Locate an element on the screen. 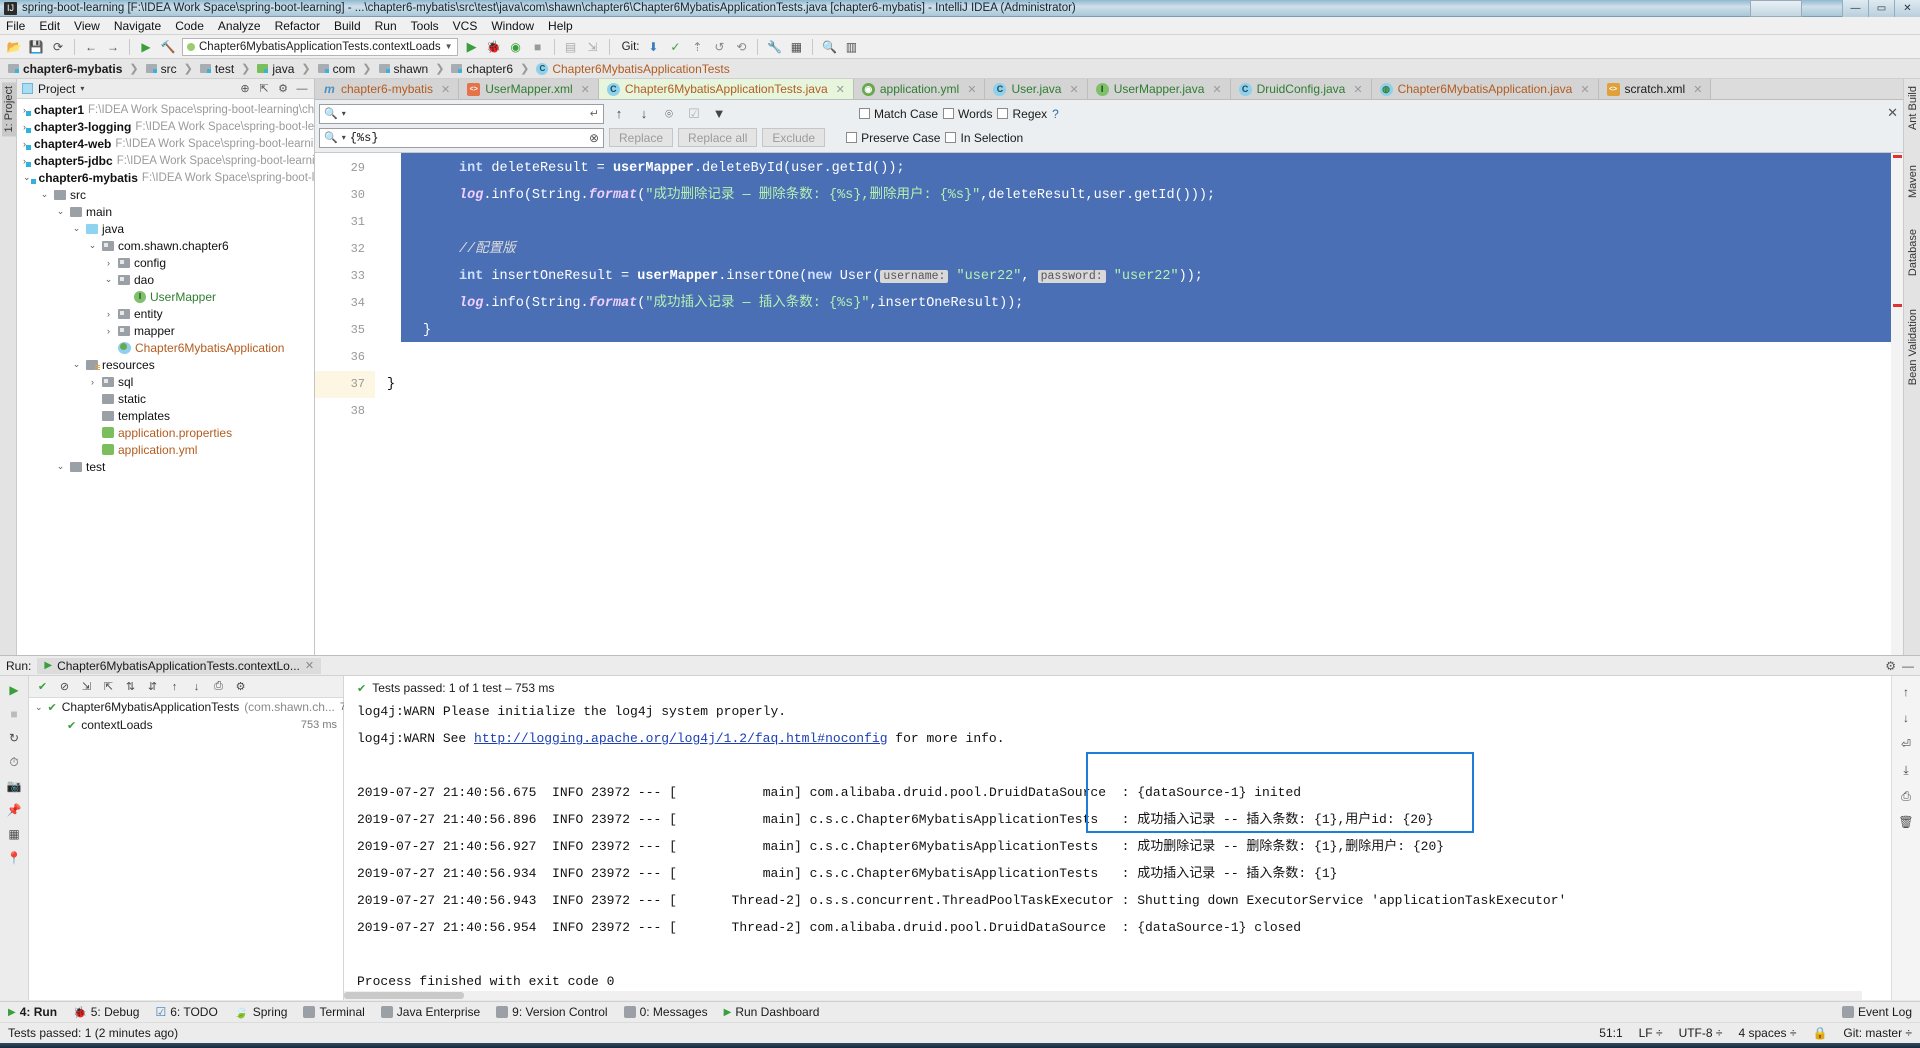 Image resolution: width=1920 pixels, height=1048 pixels. menu-item-navigate: Navigate is located at coordinates (137, 26).